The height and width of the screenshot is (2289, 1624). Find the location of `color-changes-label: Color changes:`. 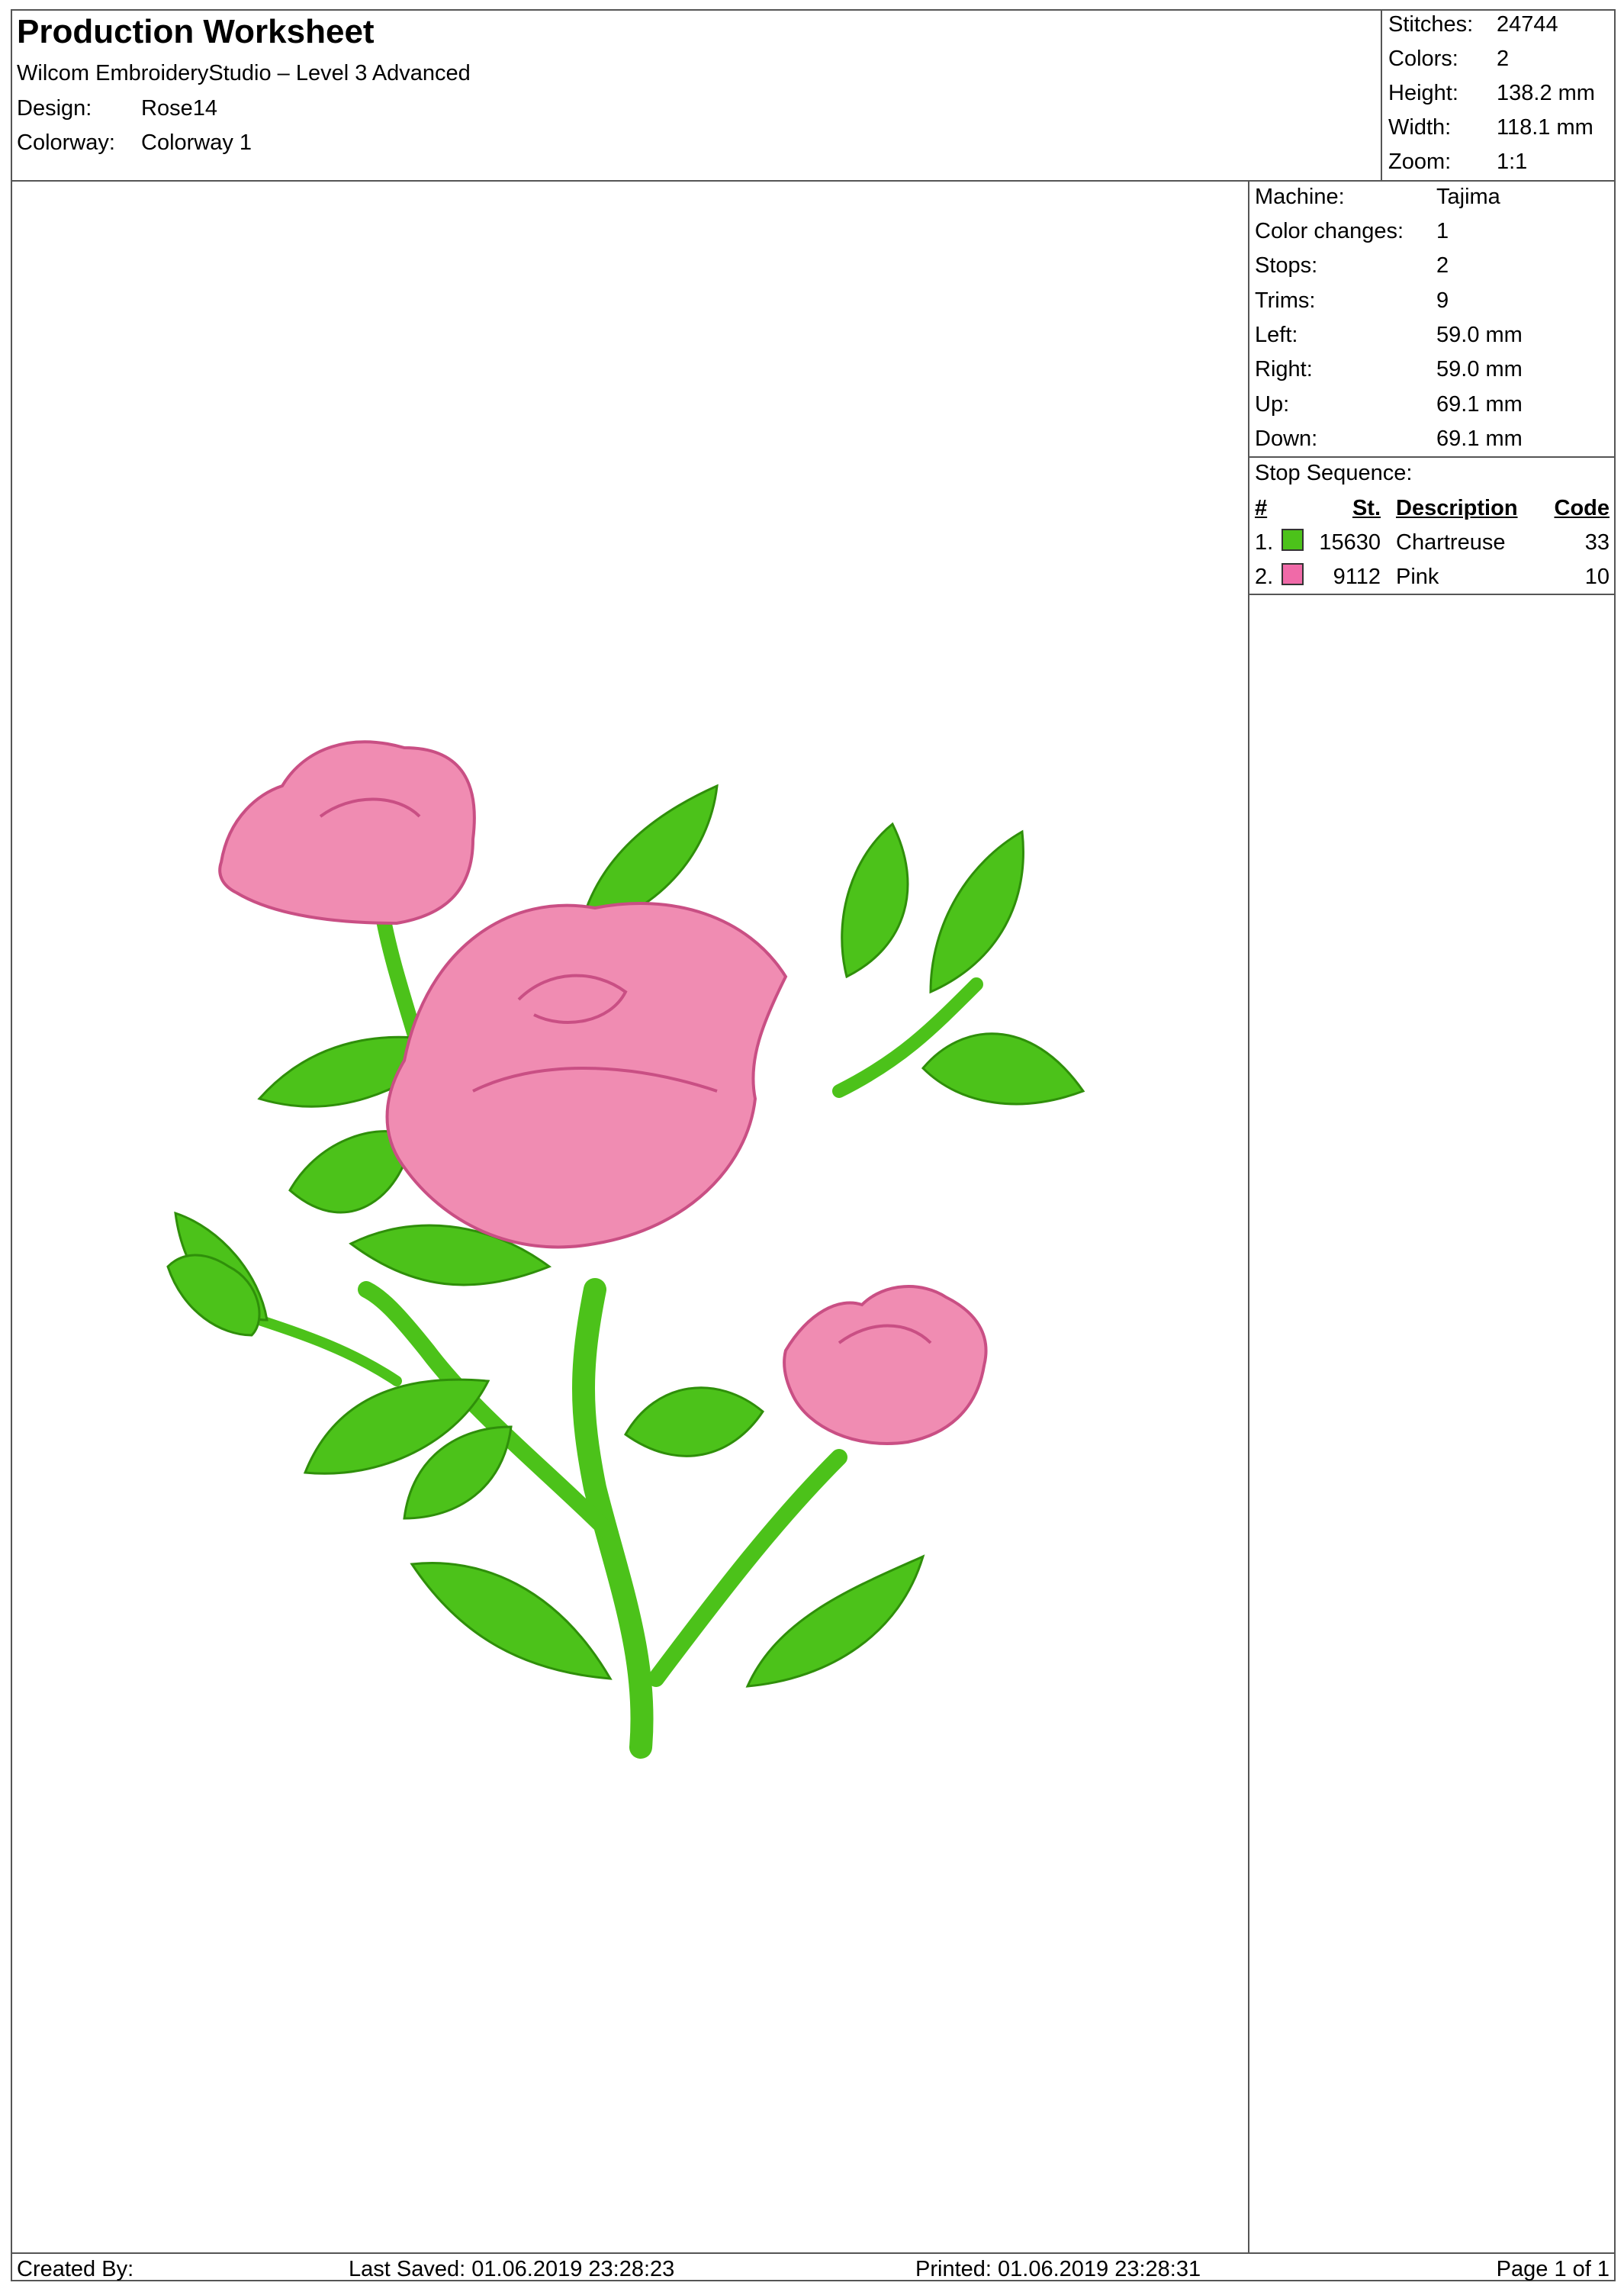

color-changes-label: Color changes: is located at coordinates (1329, 231).